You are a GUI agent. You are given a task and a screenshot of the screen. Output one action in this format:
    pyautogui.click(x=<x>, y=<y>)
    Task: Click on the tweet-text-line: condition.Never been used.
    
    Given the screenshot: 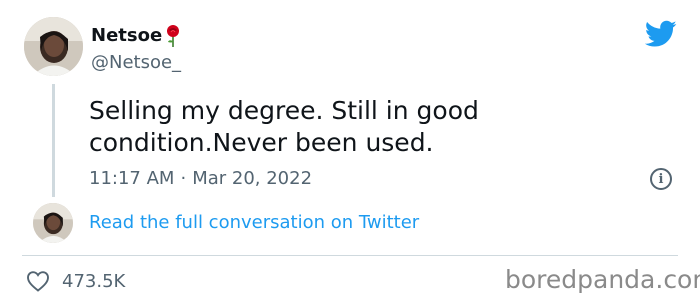 What is the action you would take?
    pyautogui.click(x=261, y=142)
    